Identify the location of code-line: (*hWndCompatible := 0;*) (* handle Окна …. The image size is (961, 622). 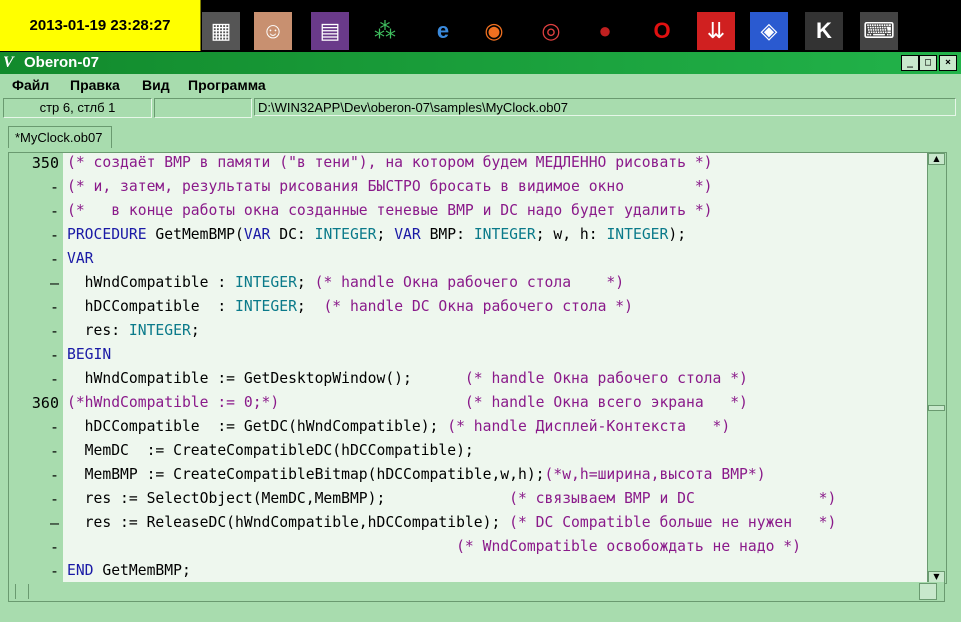
(407, 403).